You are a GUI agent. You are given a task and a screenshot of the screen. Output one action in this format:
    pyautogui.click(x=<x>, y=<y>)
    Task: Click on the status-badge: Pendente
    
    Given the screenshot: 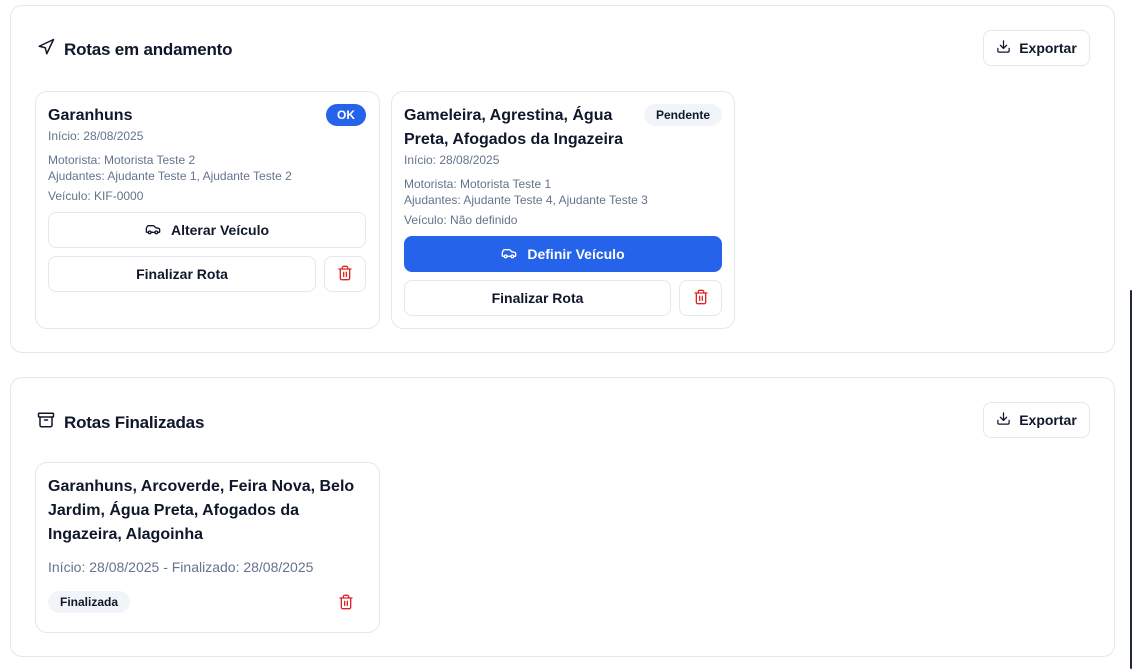 What is the action you would take?
    pyautogui.click(x=683, y=115)
    